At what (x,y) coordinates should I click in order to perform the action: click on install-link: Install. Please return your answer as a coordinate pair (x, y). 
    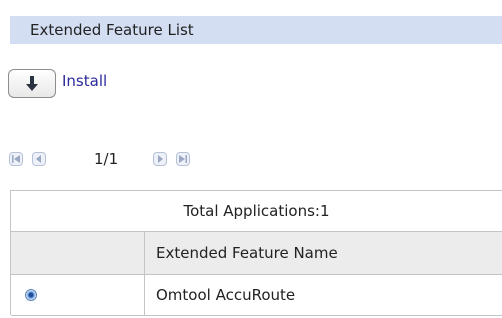
    Looking at the image, I should click on (84, 81).